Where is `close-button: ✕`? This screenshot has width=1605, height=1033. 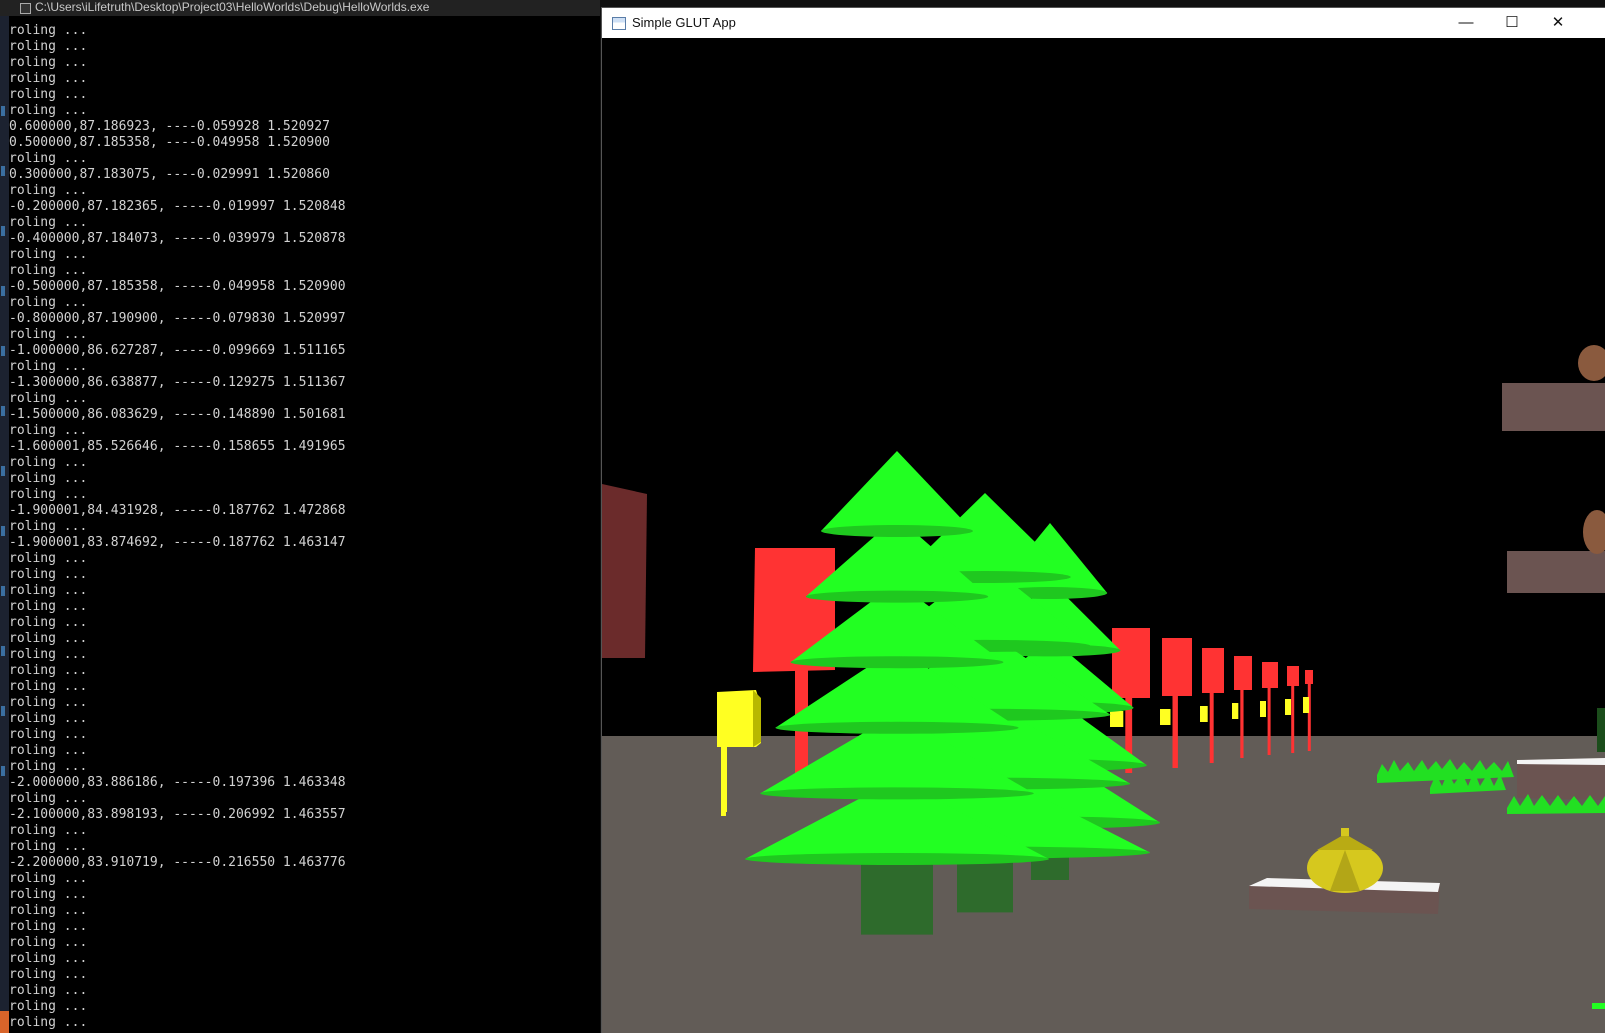
close-button: ✕ is located at coordinates (1558, 23).